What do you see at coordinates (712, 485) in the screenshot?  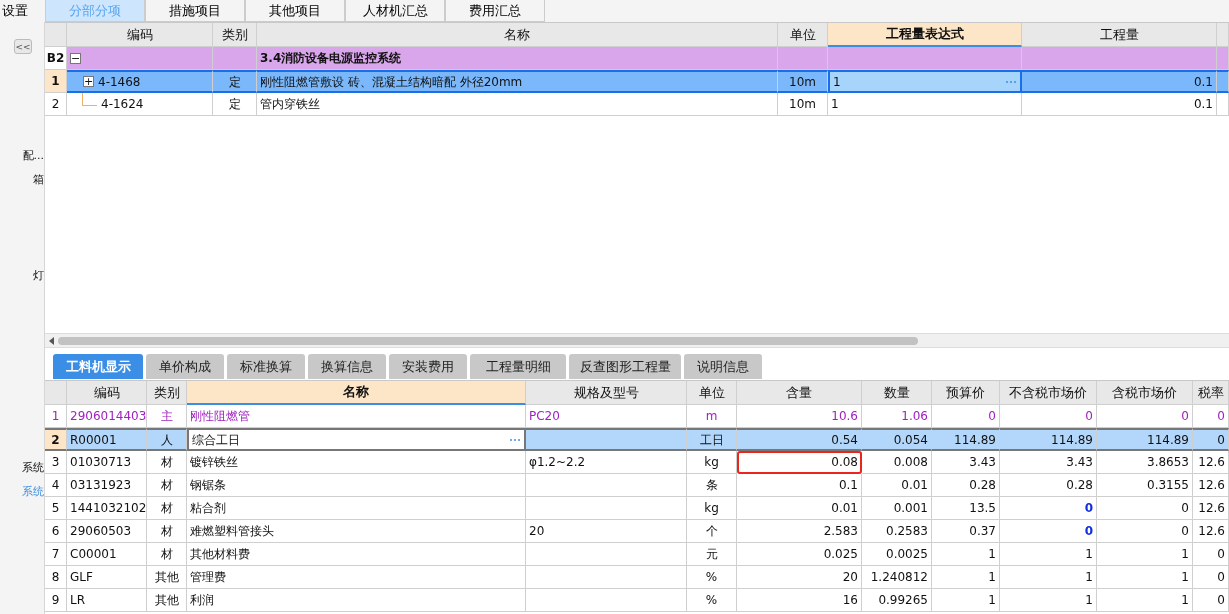 I see `table-cell: 条` at bounding box center [712, 485].